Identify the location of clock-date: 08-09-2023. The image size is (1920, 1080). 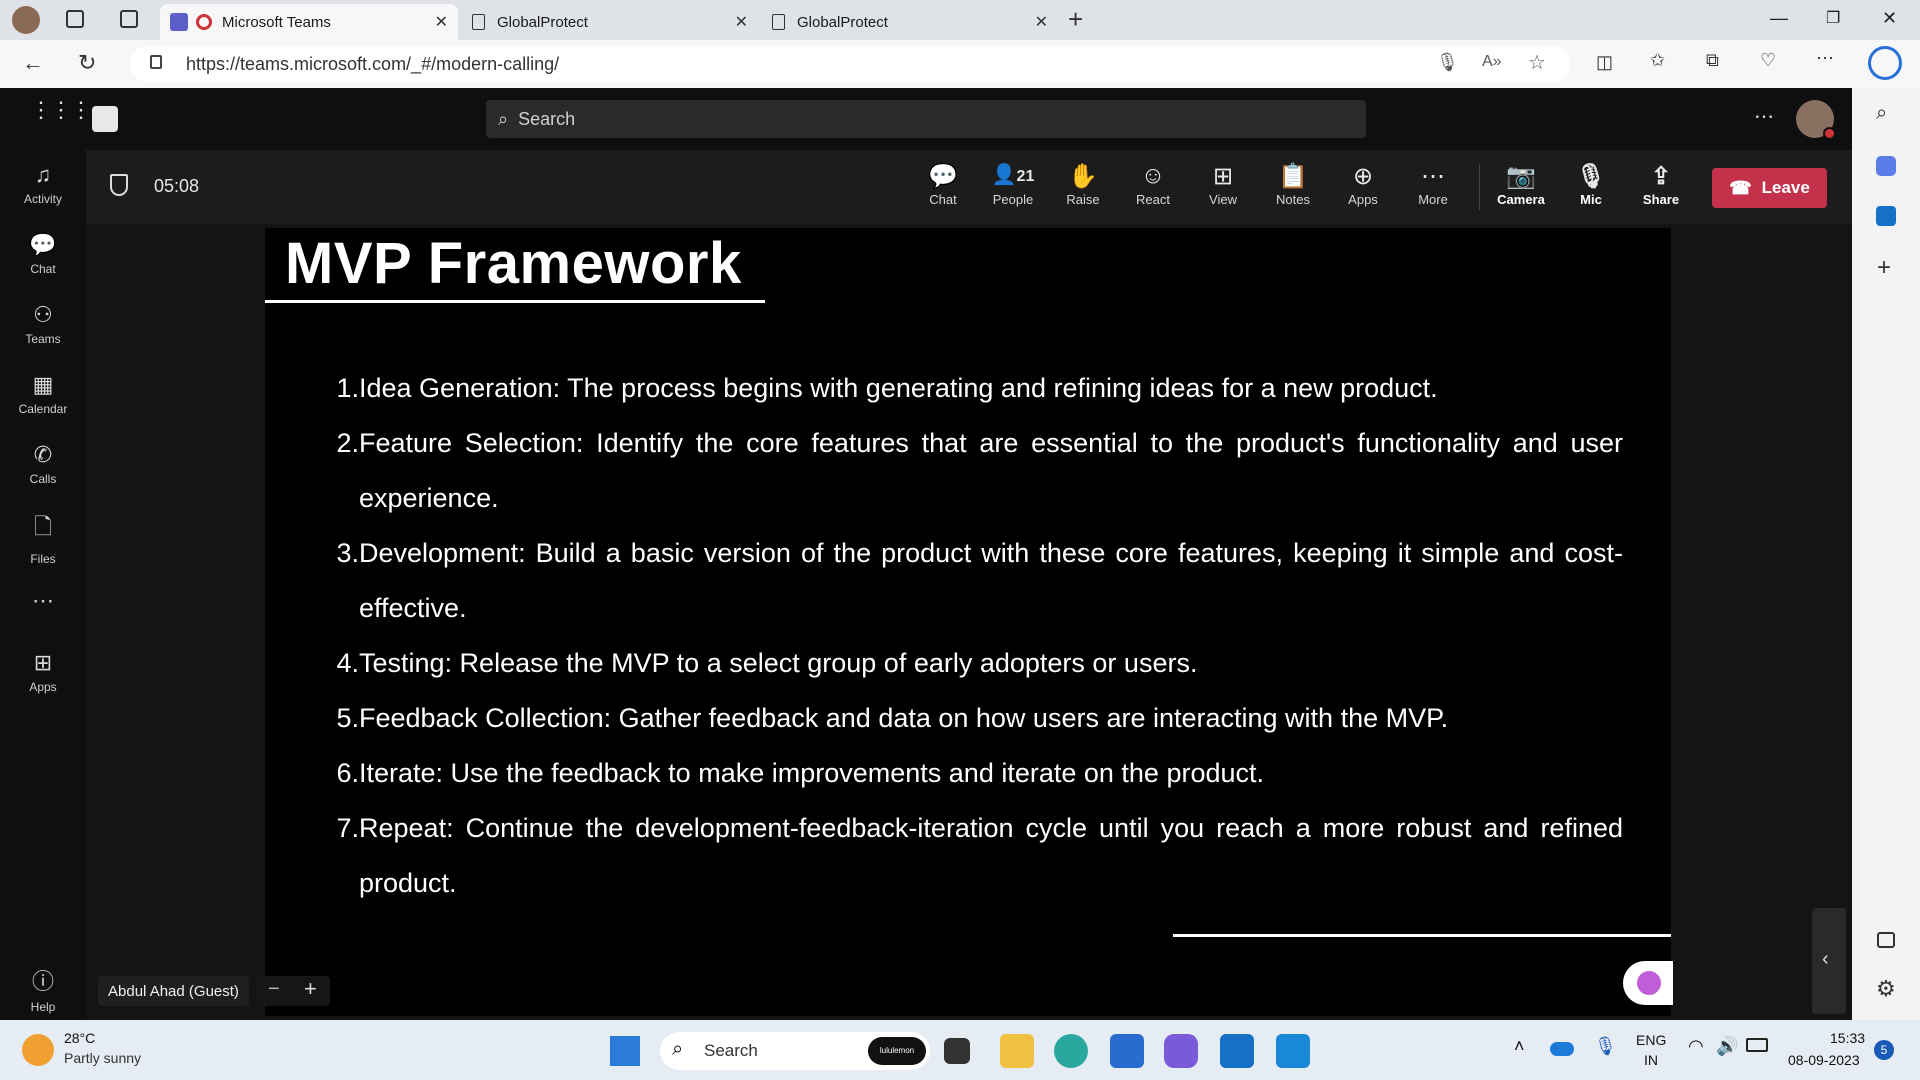
(1824, 1060).